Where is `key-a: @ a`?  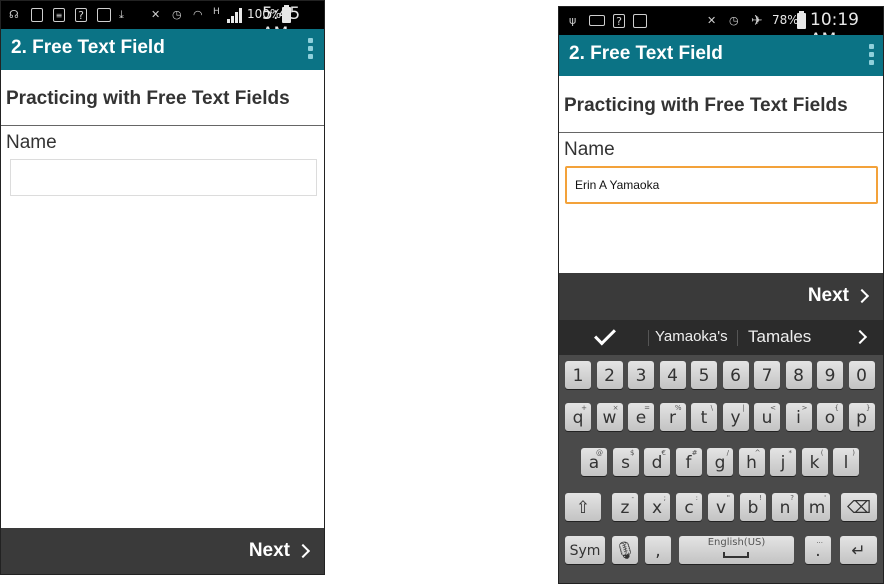 key-a: @ a is located at coordinates (594, 462).